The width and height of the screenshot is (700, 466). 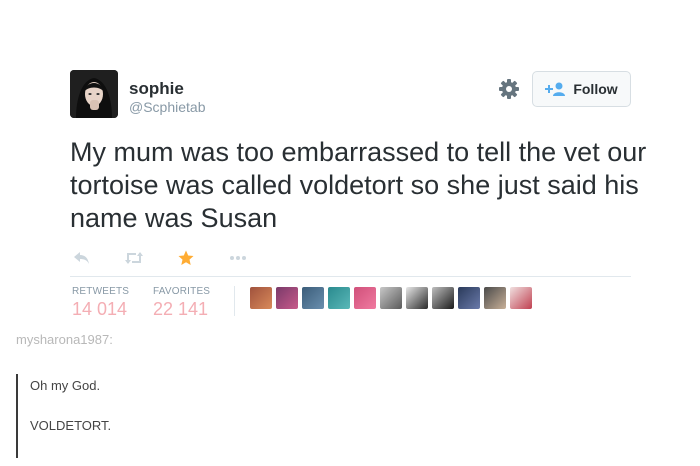 What do you see at coordinates (238, 258) in the screenshot?
I see `more-icon` at bounding box center [238, 258].